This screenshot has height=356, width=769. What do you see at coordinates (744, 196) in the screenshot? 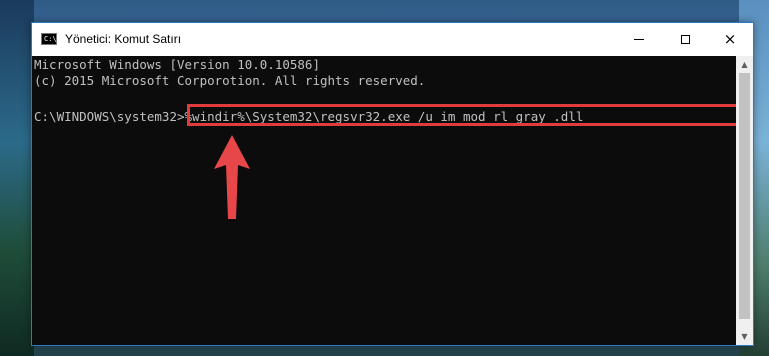
I see `scrollbar-thumb` at bounding box center [744, 196].